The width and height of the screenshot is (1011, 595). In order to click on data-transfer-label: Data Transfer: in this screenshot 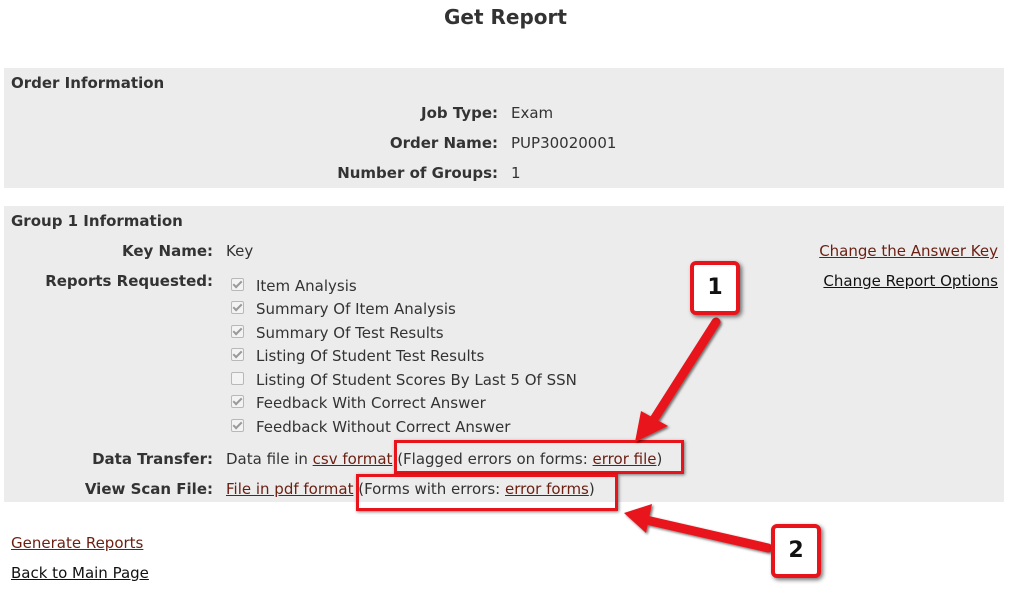, I will do `click(152, 459)`.